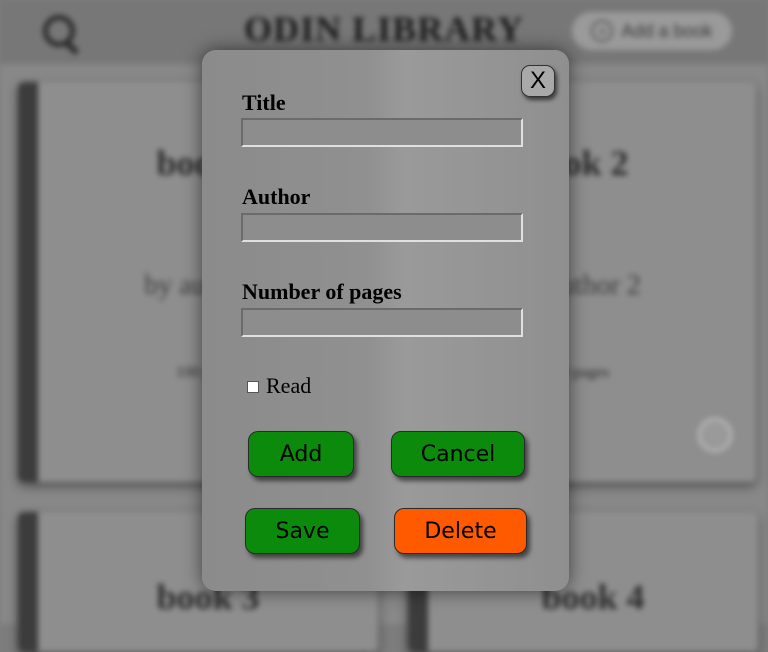 The height and width of the screenshot is (652, 768). What do you see at coordinates (276, 196) in the screenshot?
I see `author-label: Author` at bounding box center [276, 196].